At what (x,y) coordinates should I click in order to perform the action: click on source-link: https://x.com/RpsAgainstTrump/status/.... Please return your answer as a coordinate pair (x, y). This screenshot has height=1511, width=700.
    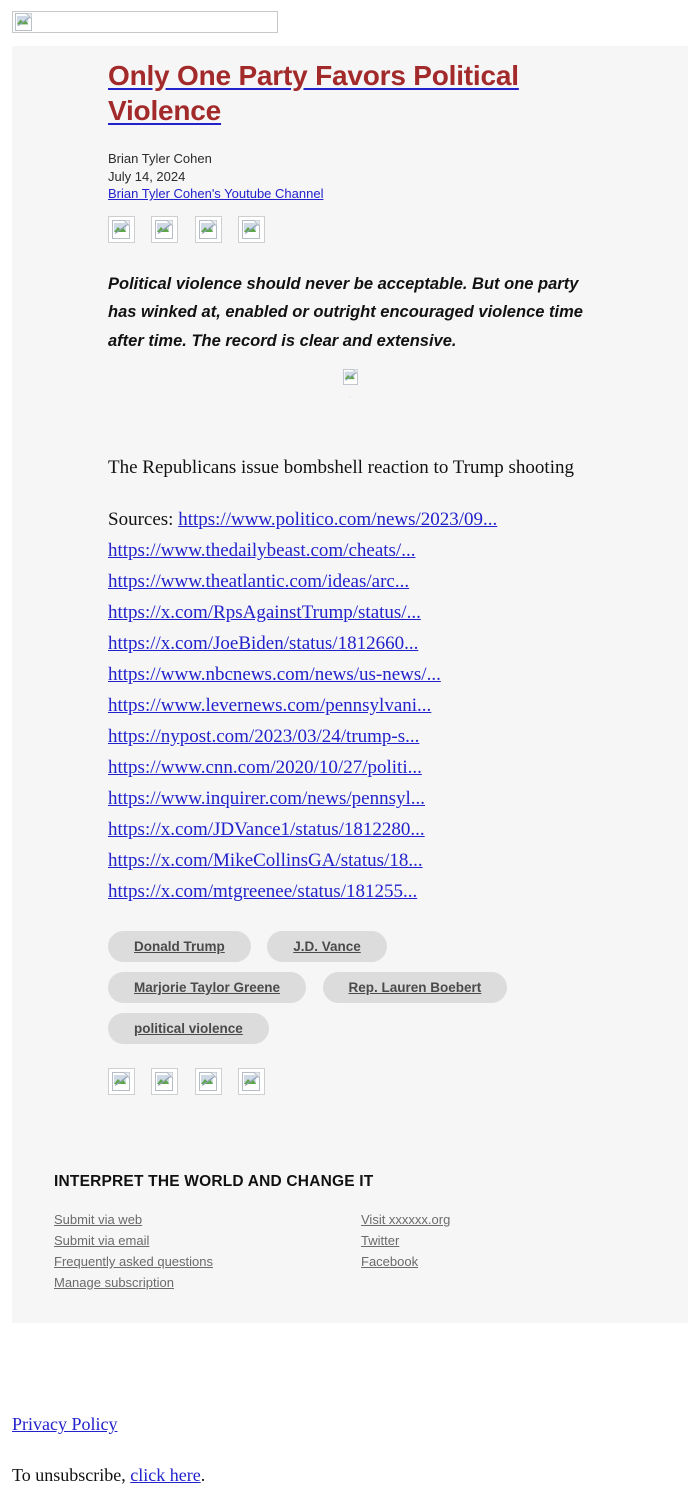
    Looking at the image, I should click on (264, 612).